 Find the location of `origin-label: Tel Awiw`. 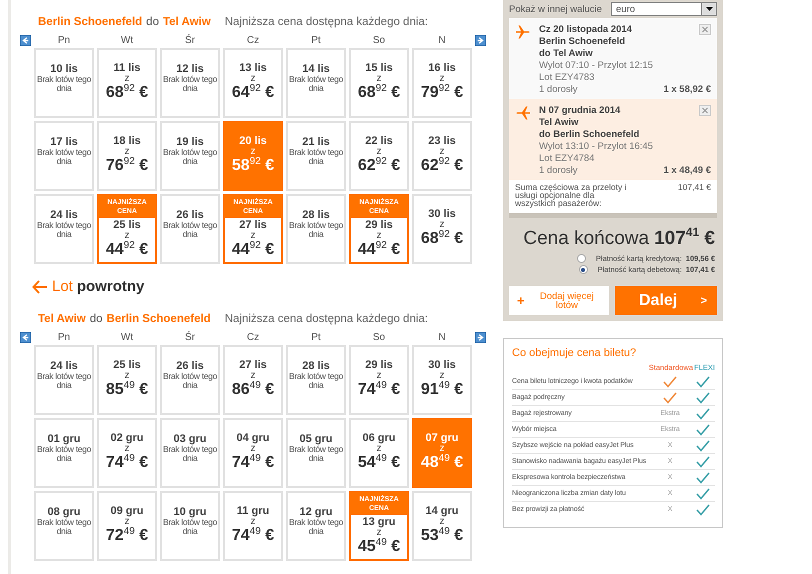

origin-label: Tel Awiw is located at coordinates (62, 319).